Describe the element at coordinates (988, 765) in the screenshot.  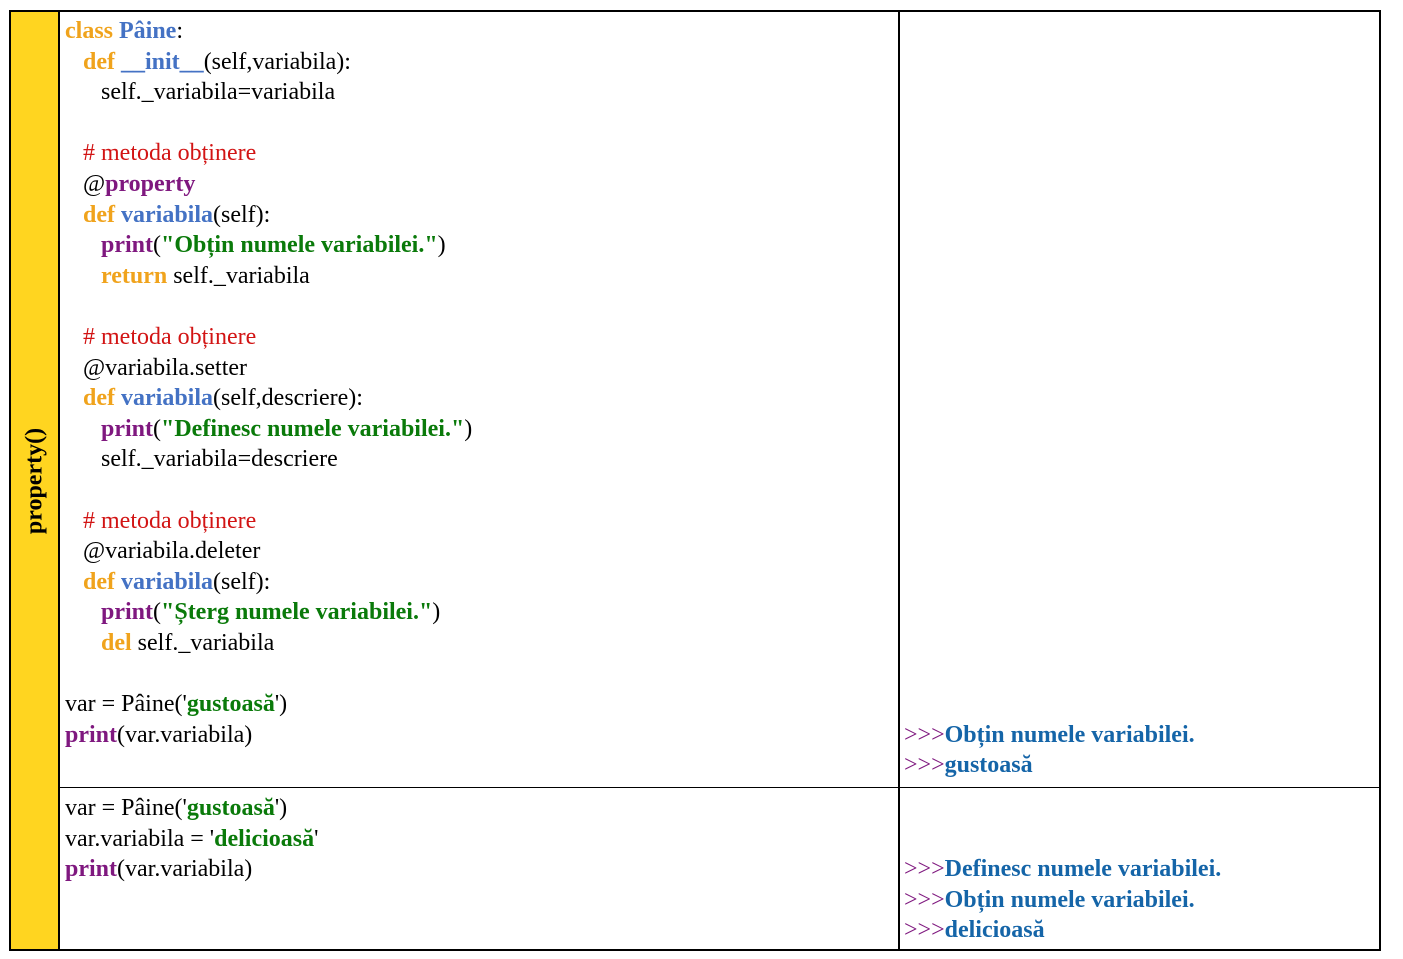
I see `output-text: gustoasă` at that location.